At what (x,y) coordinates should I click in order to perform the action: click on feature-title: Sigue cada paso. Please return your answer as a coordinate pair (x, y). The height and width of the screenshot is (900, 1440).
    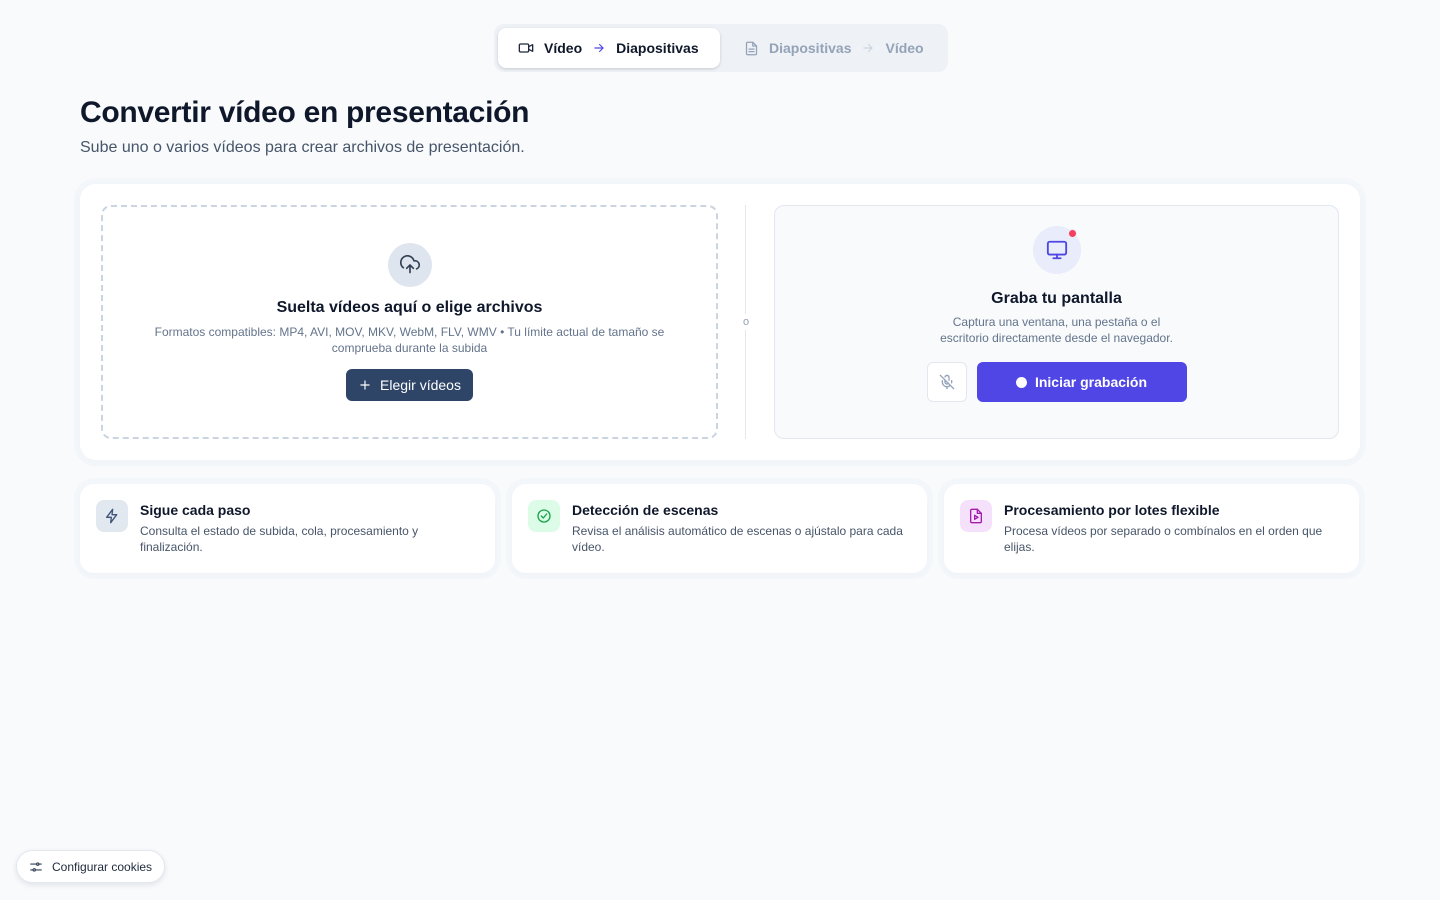
    Looking at the image, I should click on (195, 510).